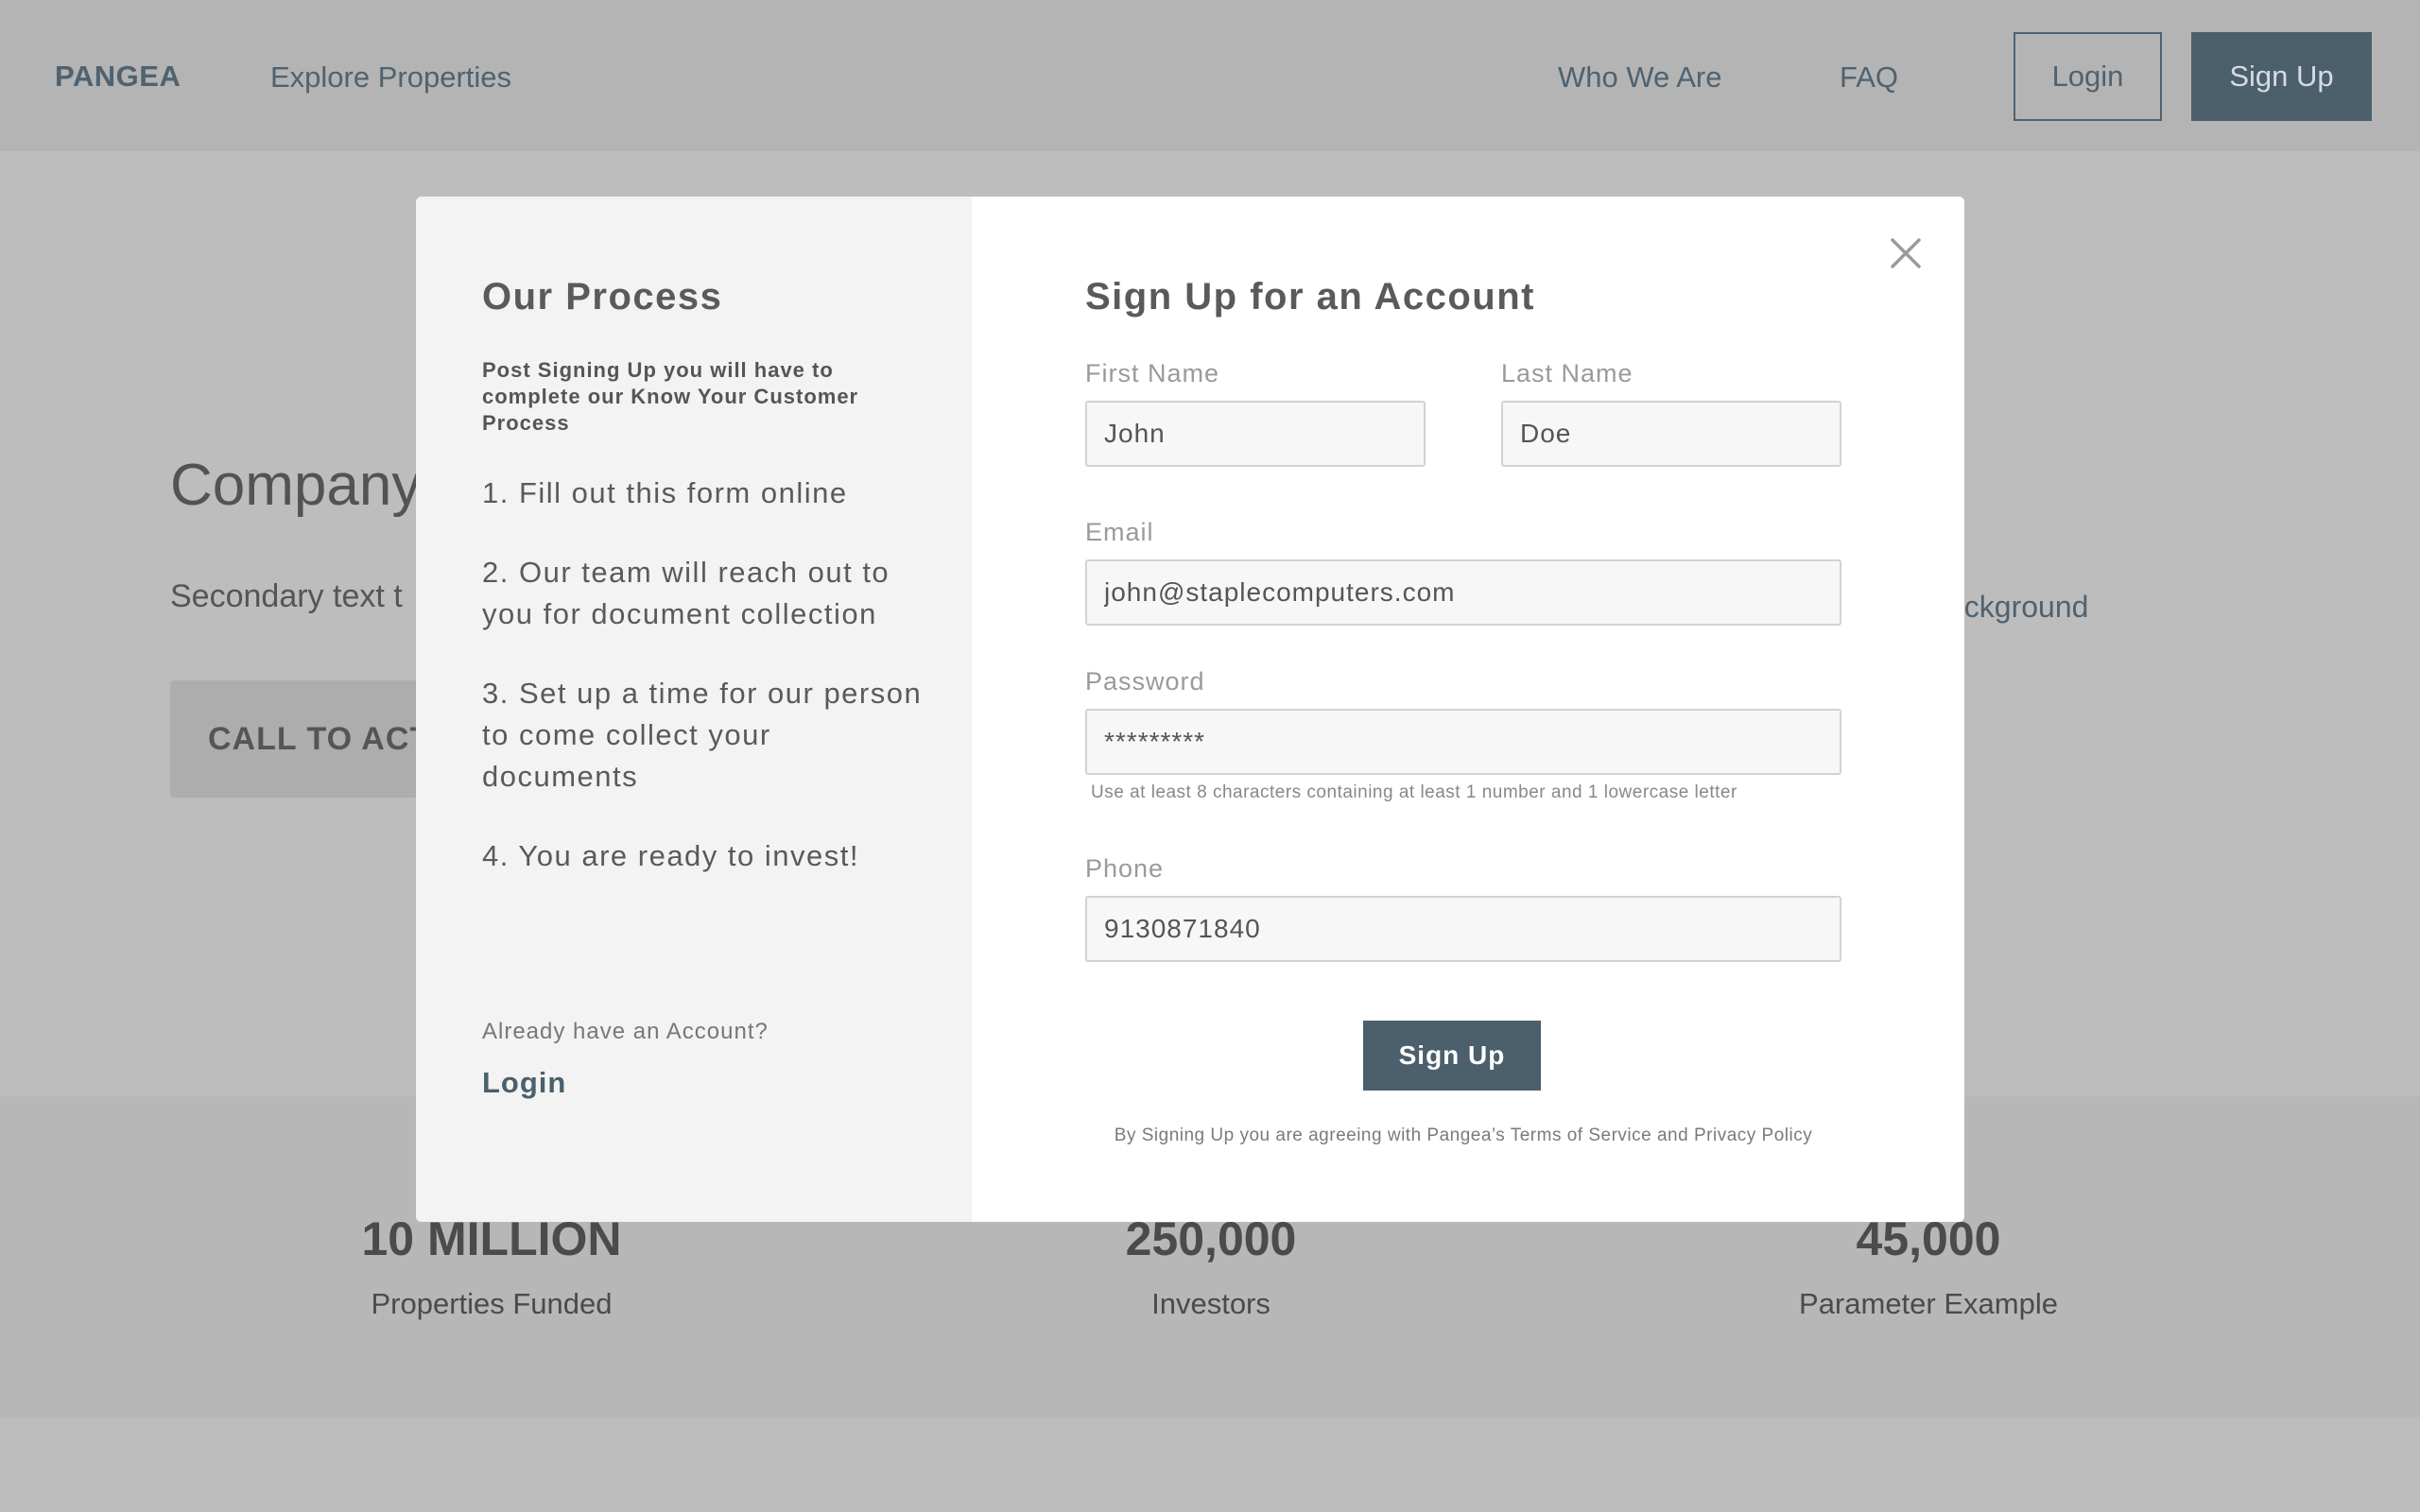 The image size is (2420, 1512). I want to click on signup-submit-button: Sign Up, so click(1452, 1056).